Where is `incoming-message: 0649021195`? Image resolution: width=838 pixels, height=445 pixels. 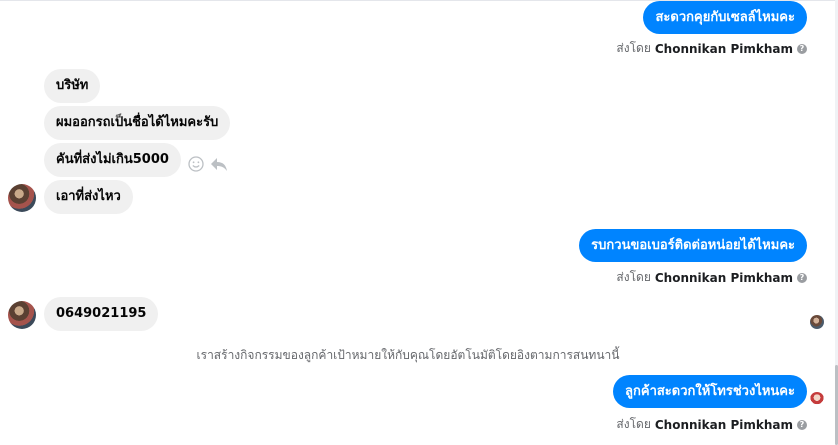
incoming-message: 0649021195 is located at coordinates (101, 314).